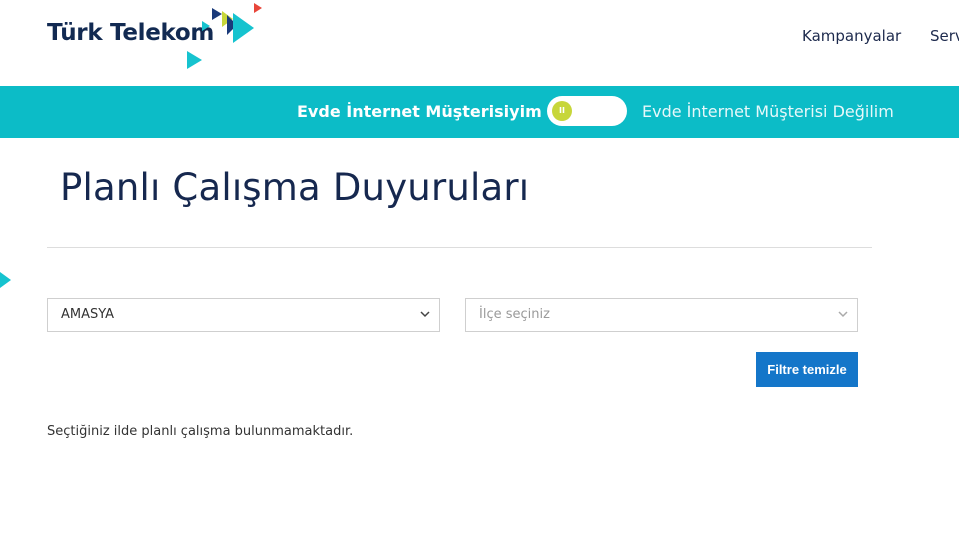 The height and width of the screenshot is (540, 959). What do you see at coordinates (944, 36) in the screenshot?
I see `nav-servisler: Serv` at bounding box center [944, 36].